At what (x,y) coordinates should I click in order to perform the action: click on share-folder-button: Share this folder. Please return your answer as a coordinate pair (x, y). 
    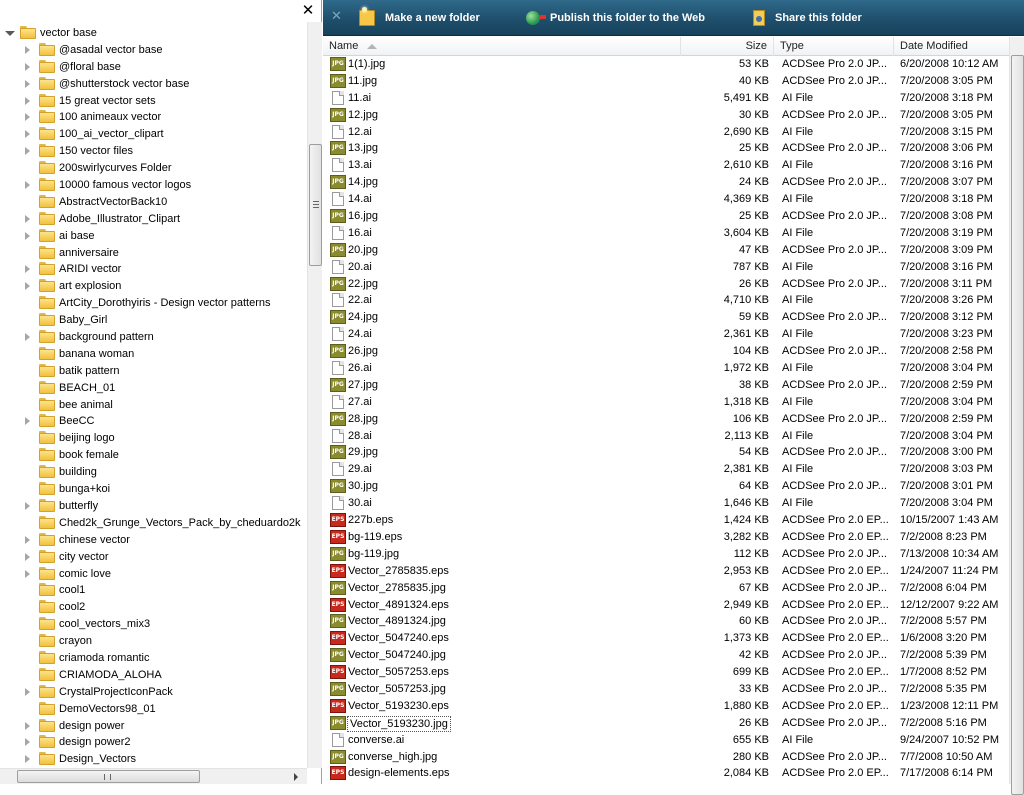
    Looking at the image, I should click on (807, 18).